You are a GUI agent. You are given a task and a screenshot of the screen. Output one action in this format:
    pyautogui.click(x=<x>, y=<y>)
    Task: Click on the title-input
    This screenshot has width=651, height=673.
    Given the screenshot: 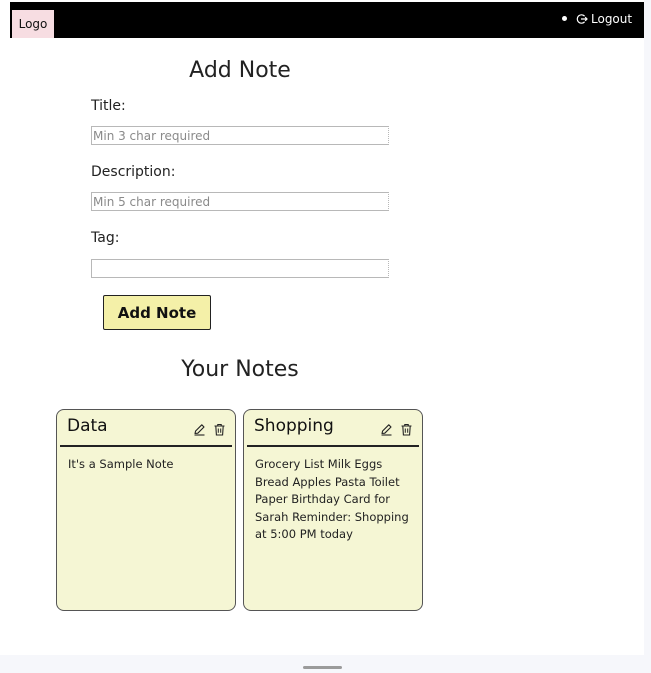 What is the action you would take?
    pyautogui.click(x=240, y=135)
    